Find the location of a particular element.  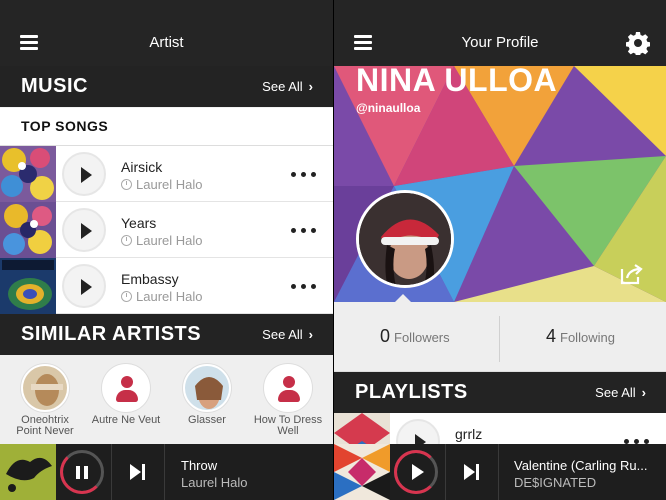

see-all-music-link: See All › is located at coordinates (287, 86).